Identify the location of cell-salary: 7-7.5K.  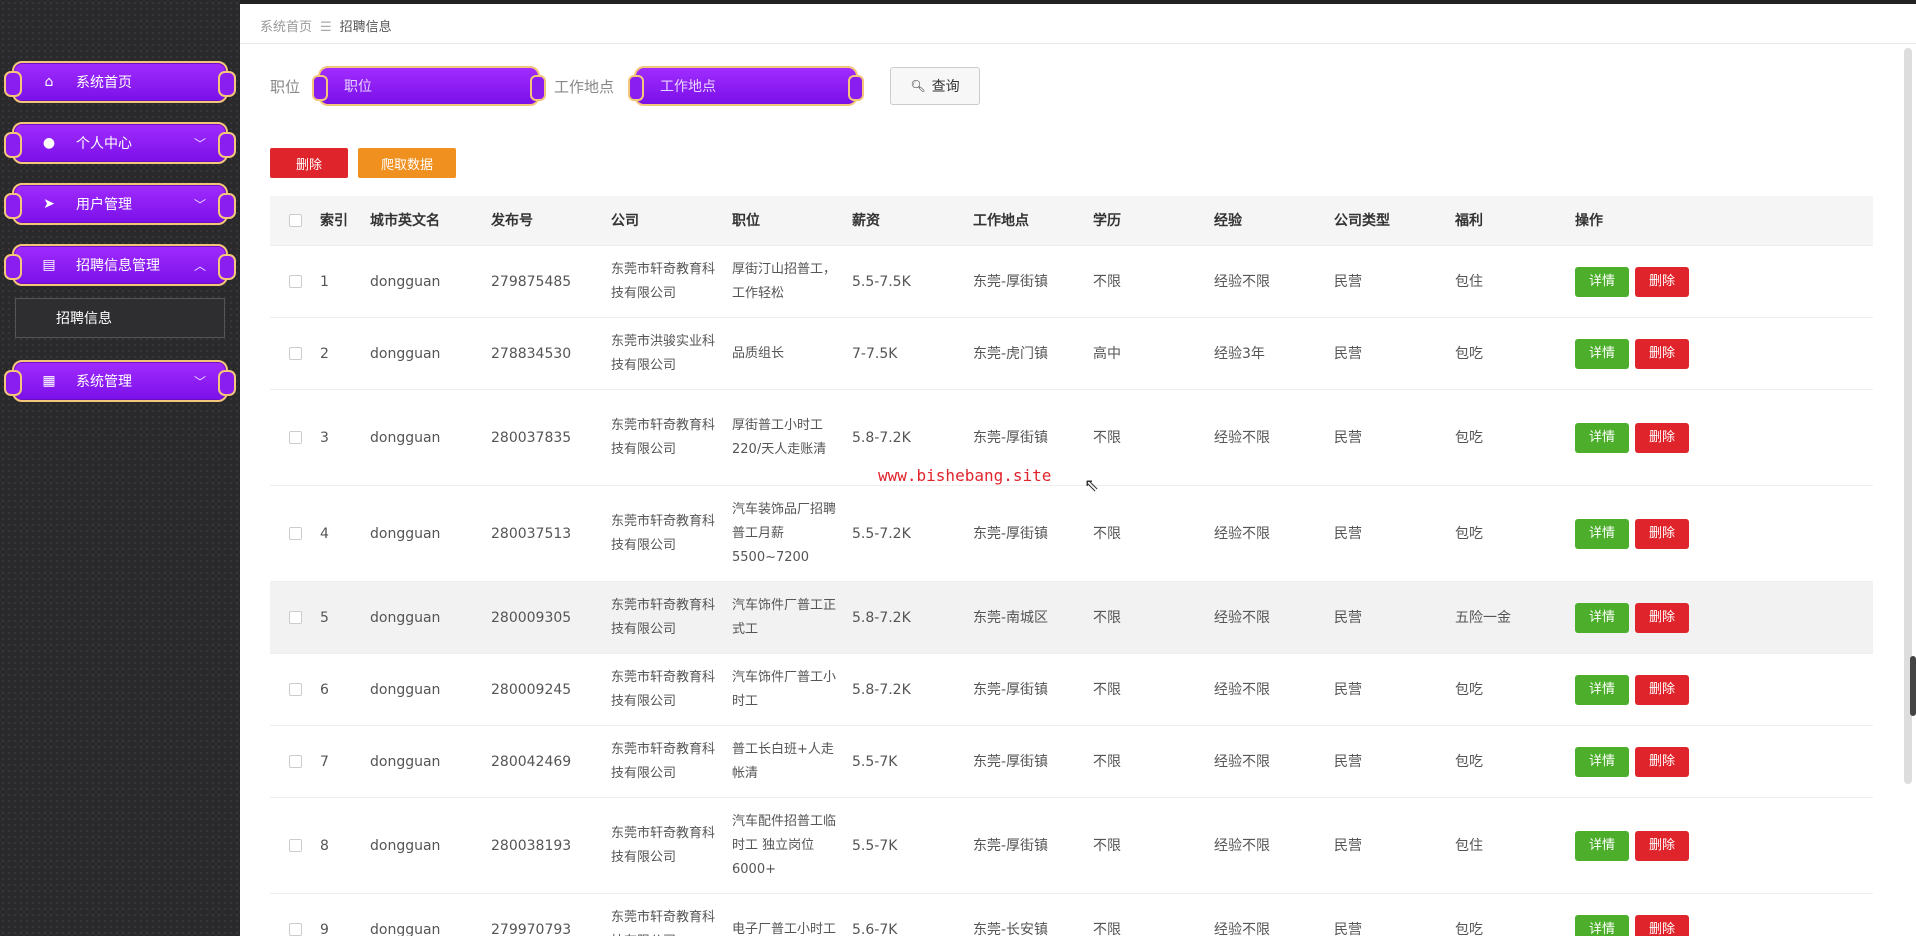
(875, 353).